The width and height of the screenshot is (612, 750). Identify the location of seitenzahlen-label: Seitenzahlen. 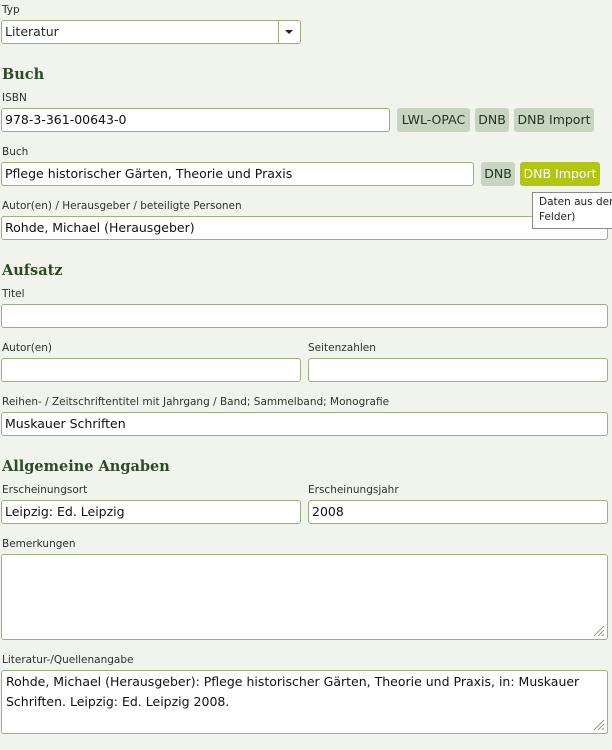
(342, 348).